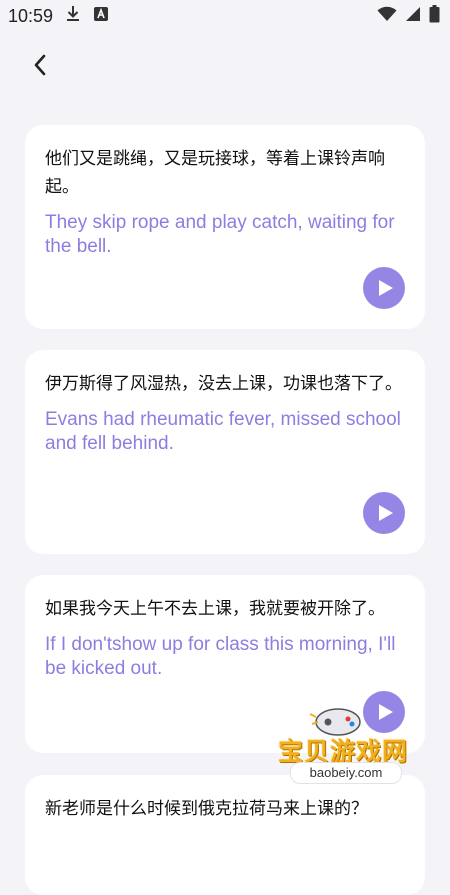  I want to click on status-bar: 10:59, so click(225, 16).